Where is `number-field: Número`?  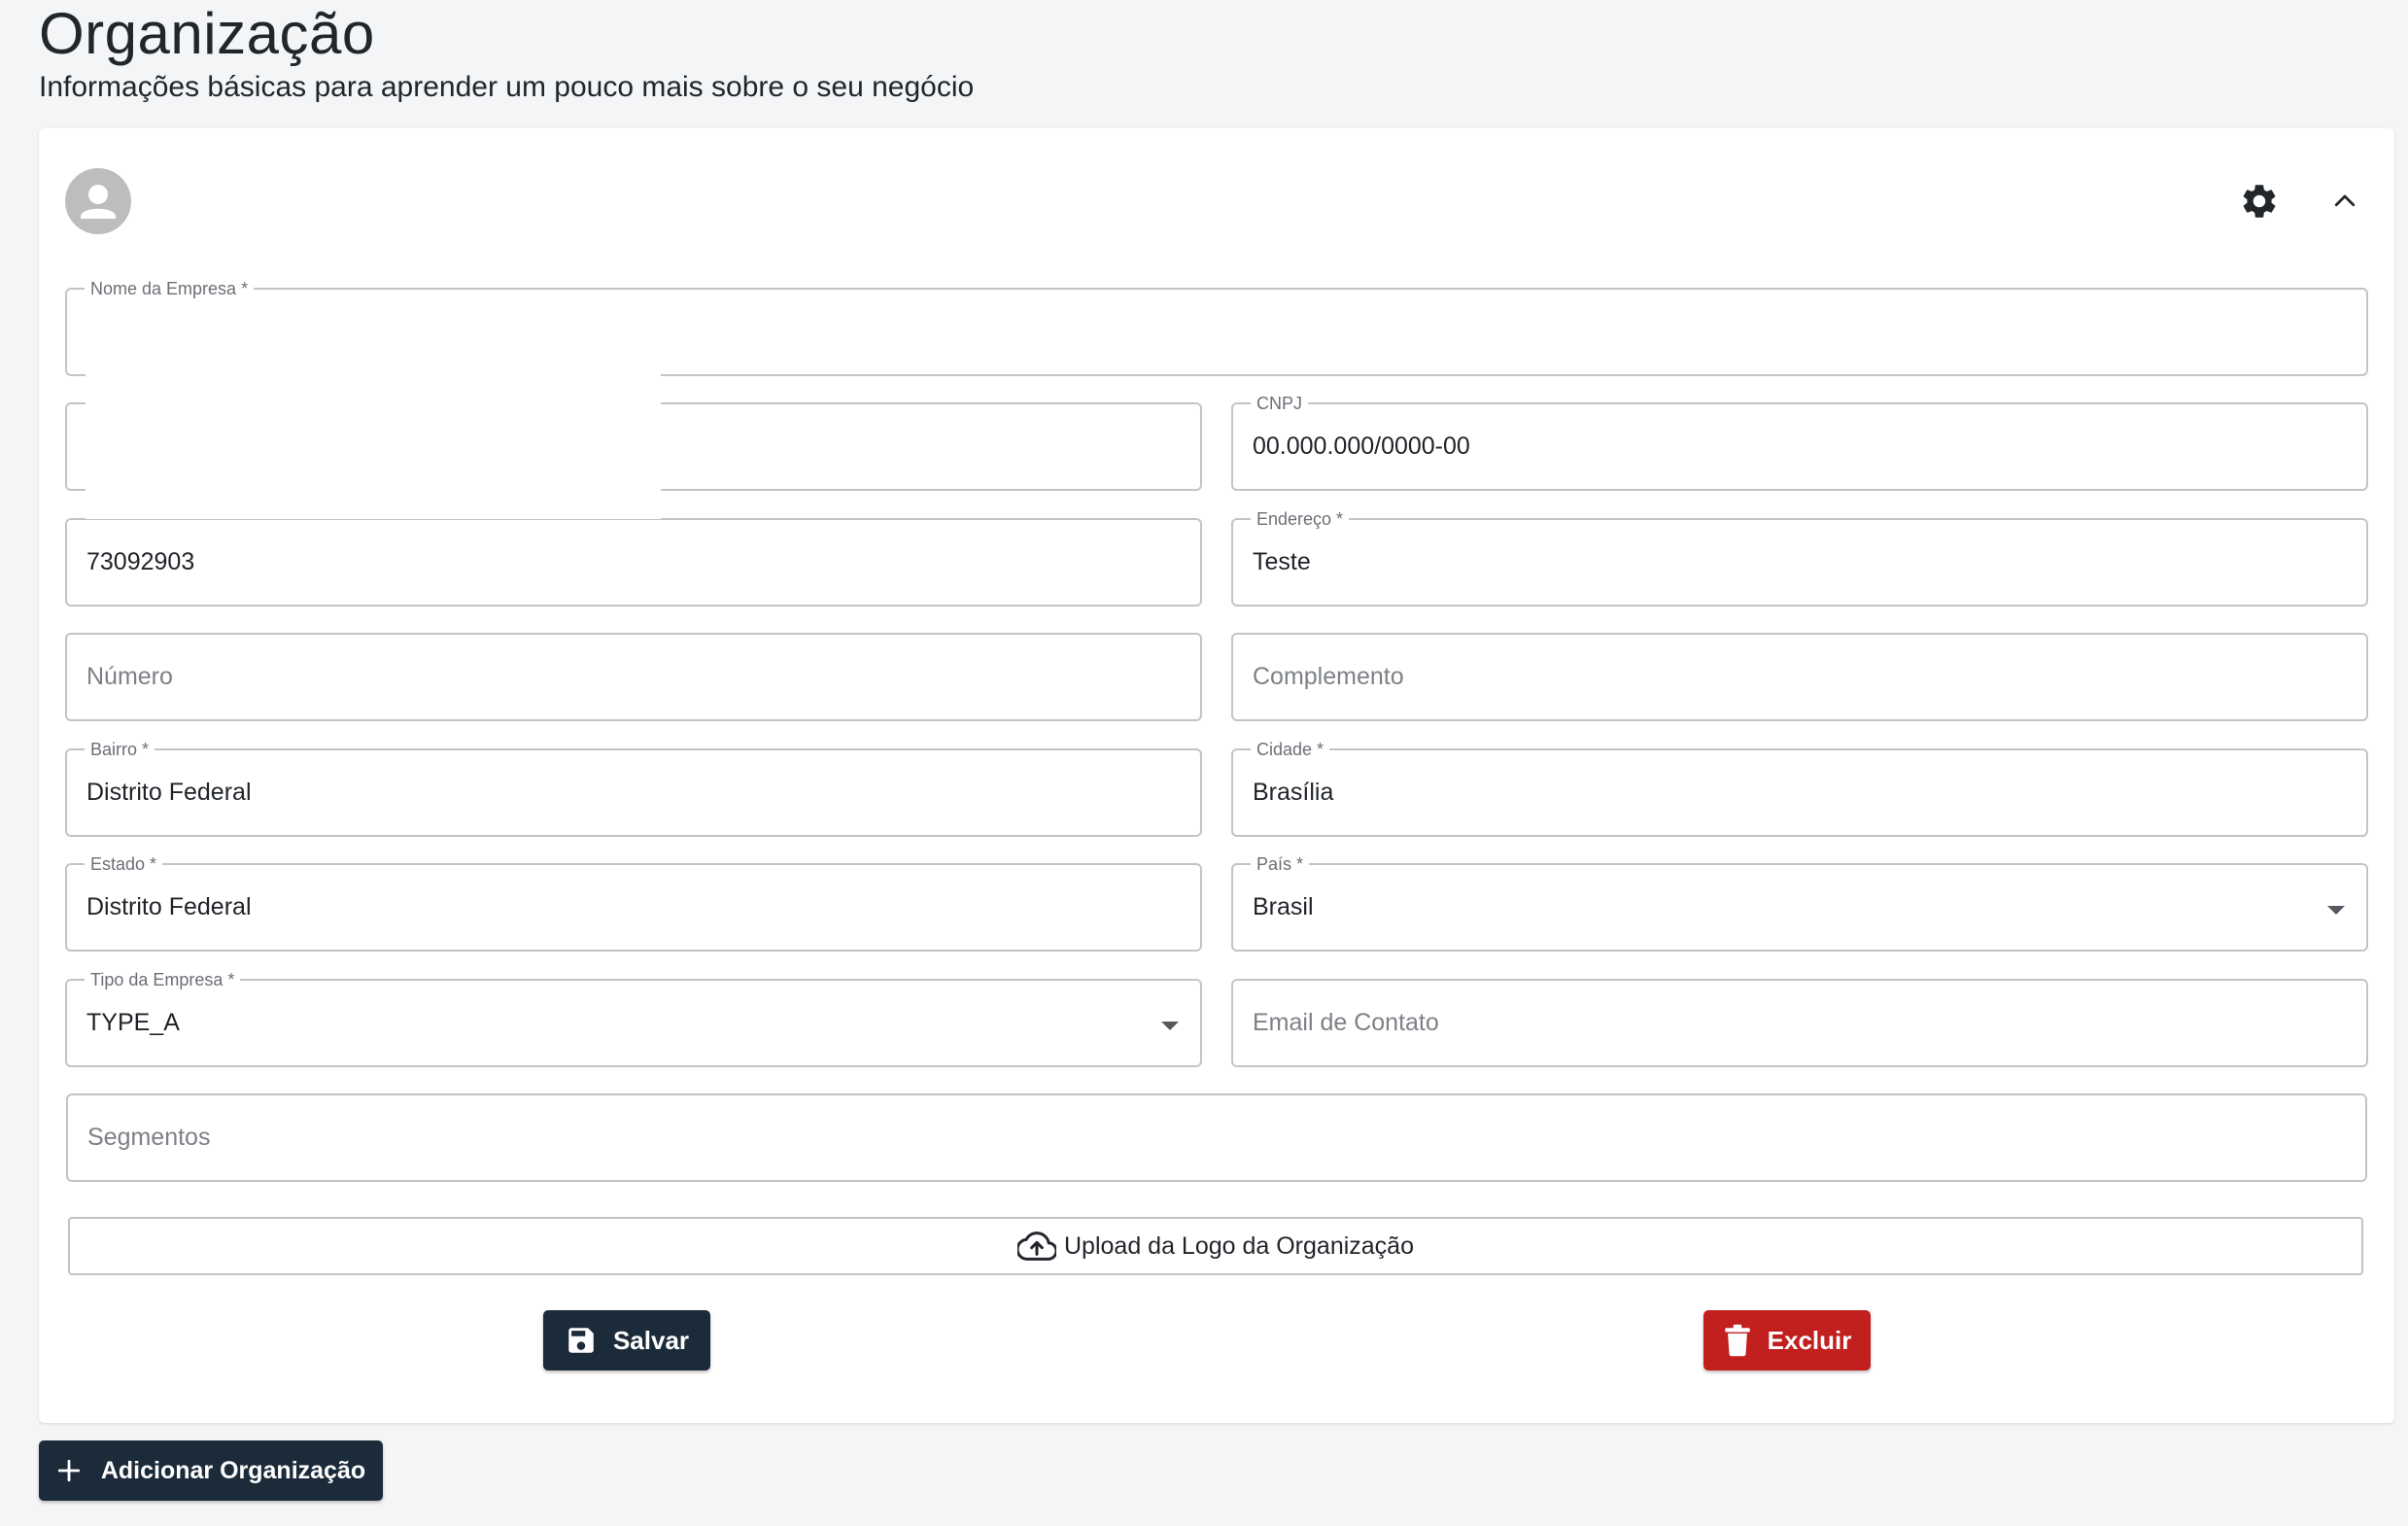
number-field: Número is located at coordinates (634, 677).